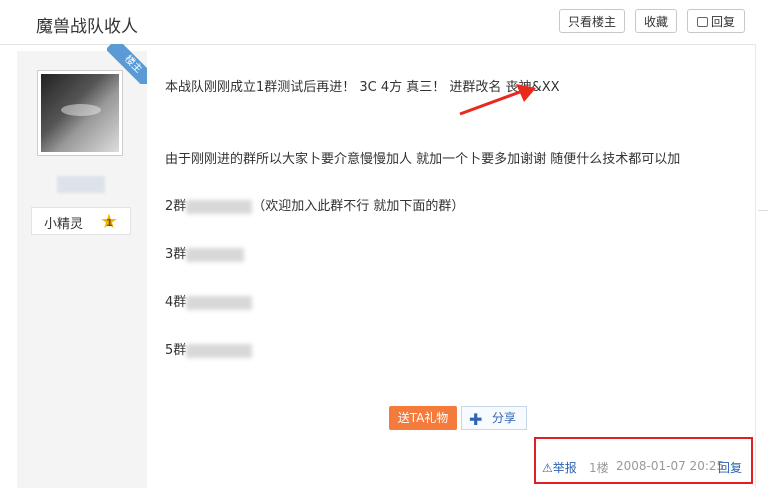 This screenshot has height=488, width=768. Describe the element at coordinates (730, 467) in the screenshot. I see `post-reply-link: 回复` at that location.